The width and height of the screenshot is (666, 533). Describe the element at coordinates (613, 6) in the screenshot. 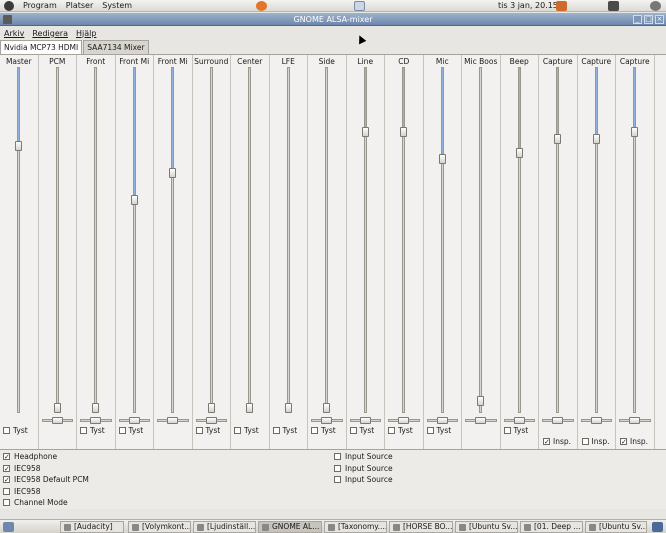

I see `network-icon` at that location.